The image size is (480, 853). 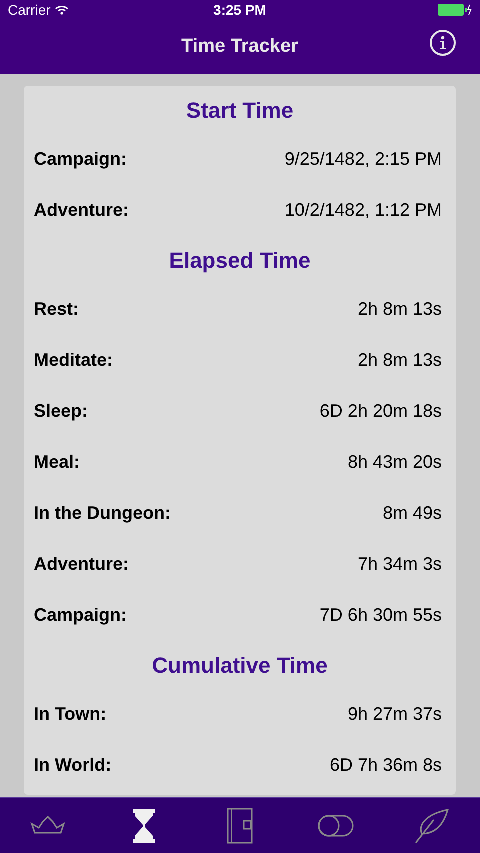 What do you see at coordinates (240, 826) in the screenshot?
I see `book-icon` at bounding box center [240, 826].